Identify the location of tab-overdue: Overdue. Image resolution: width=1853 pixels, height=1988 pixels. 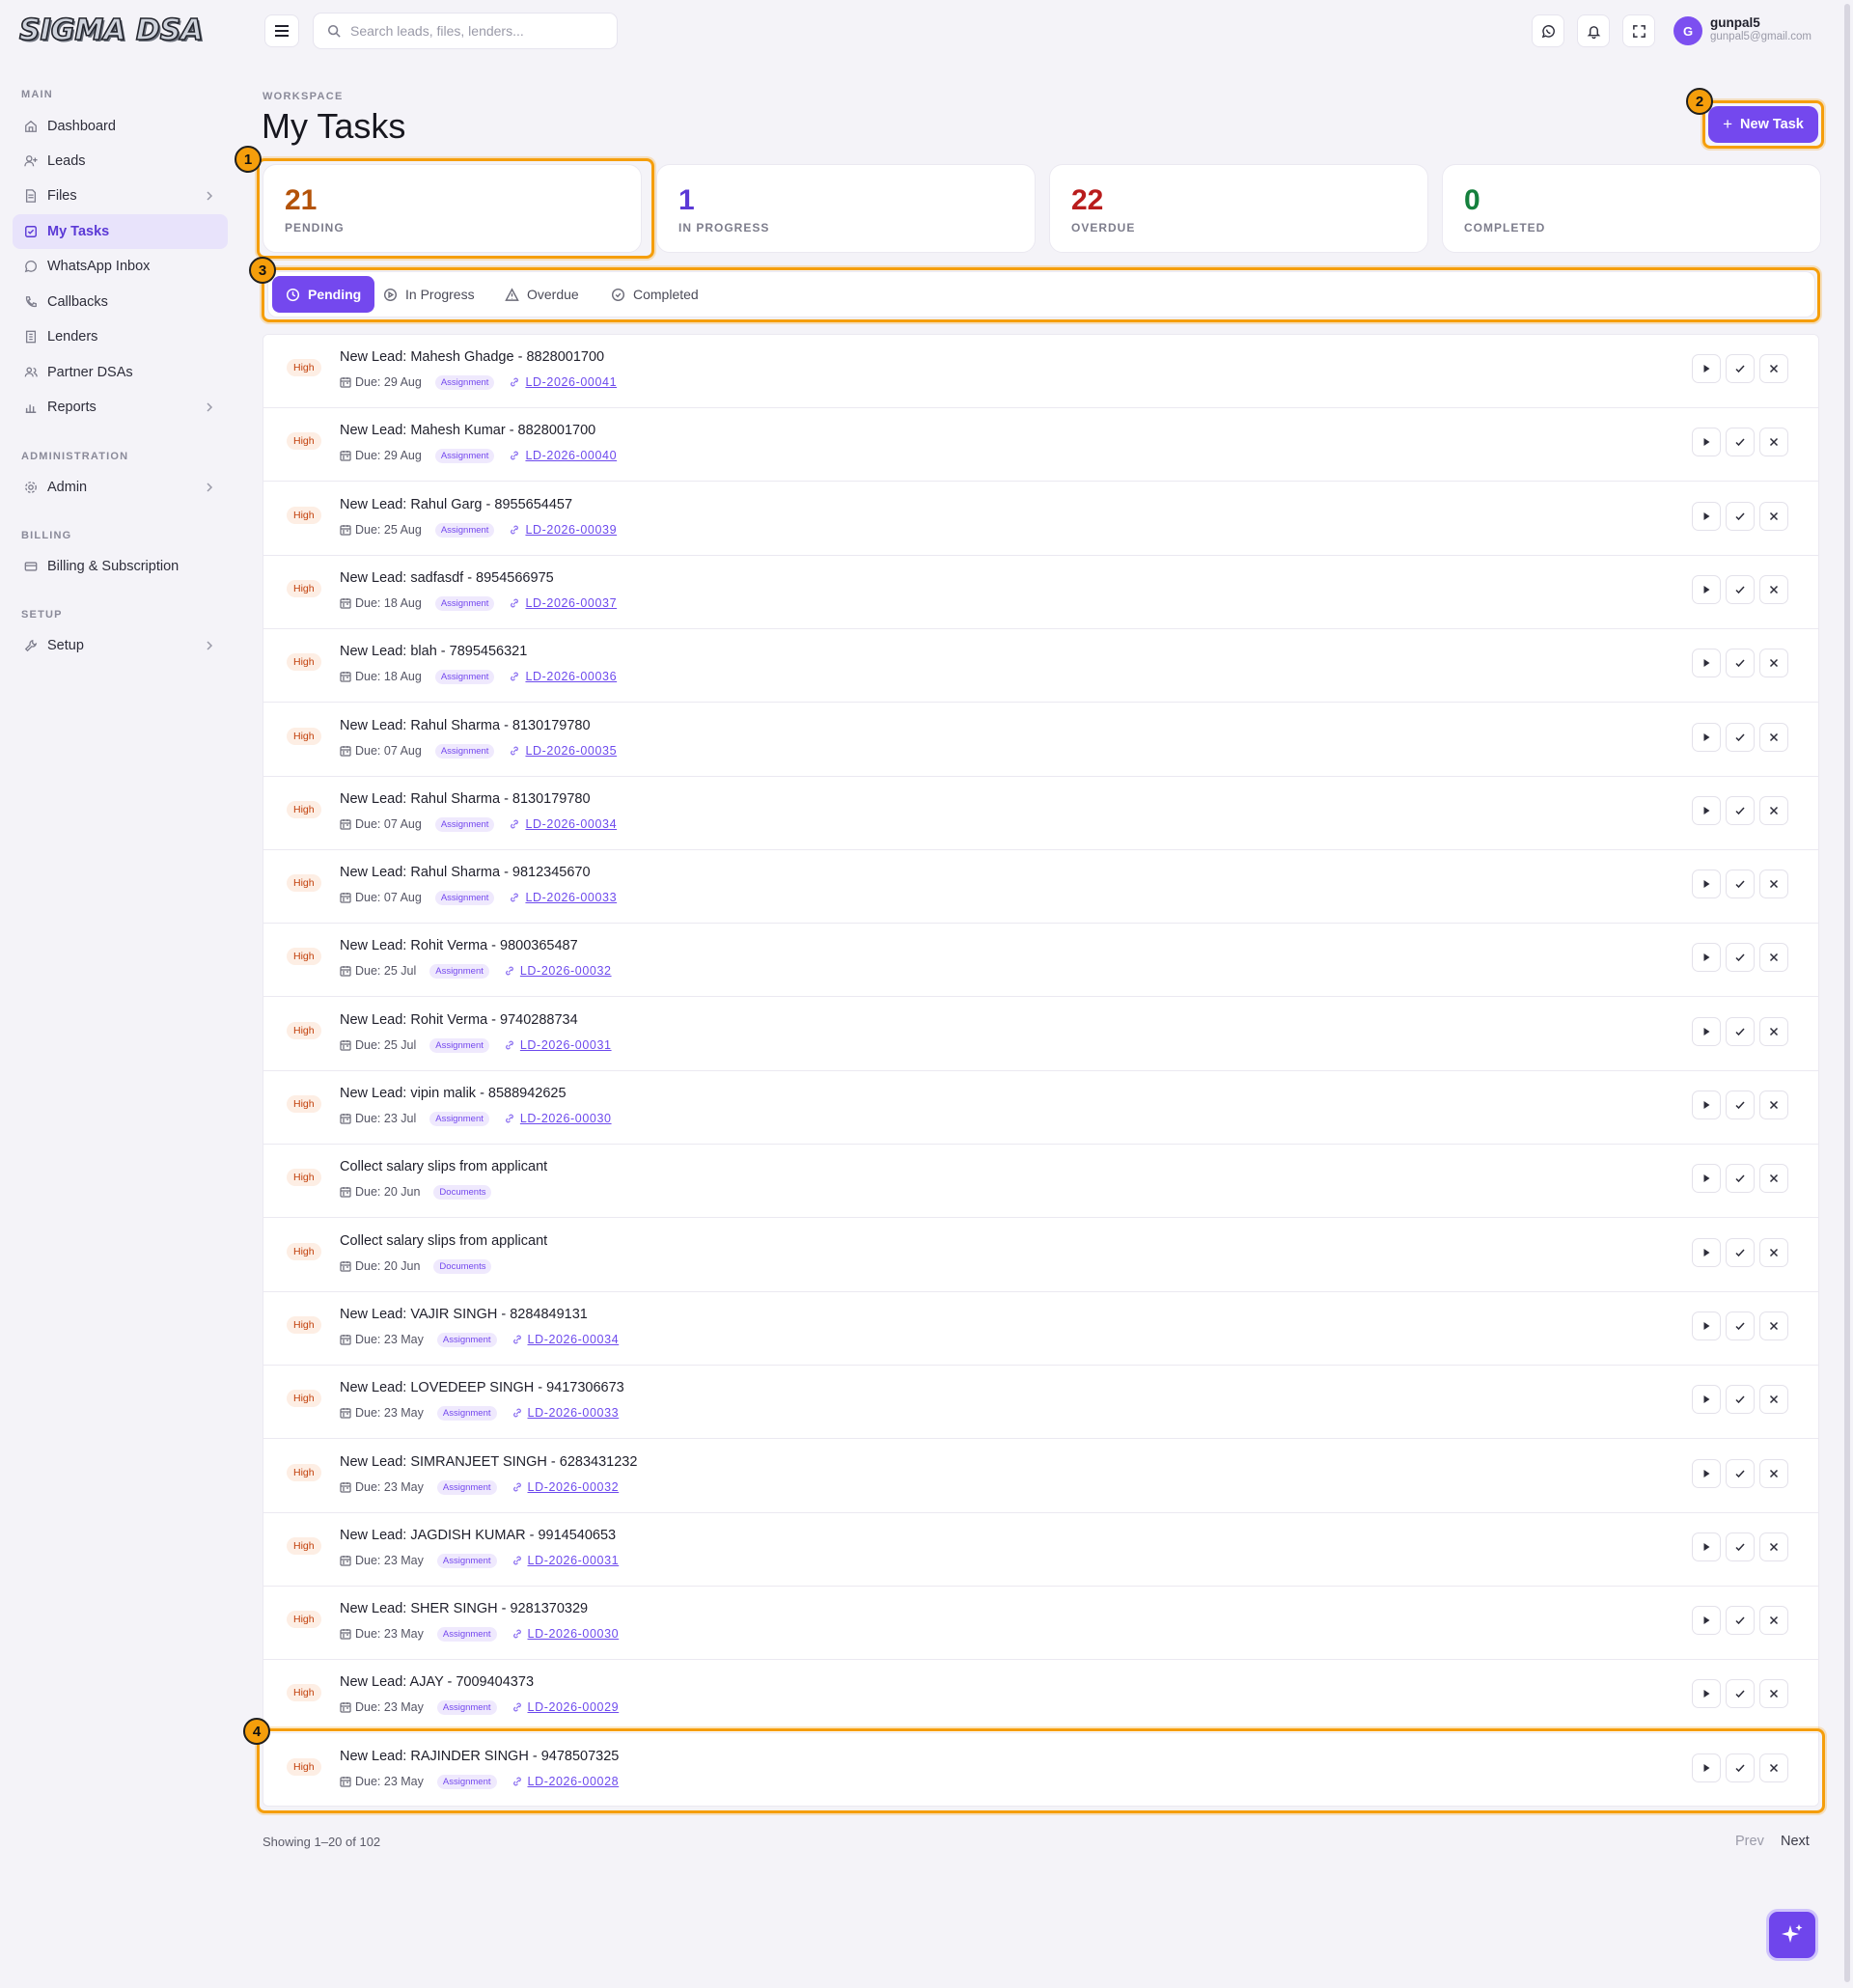
(542, 294).